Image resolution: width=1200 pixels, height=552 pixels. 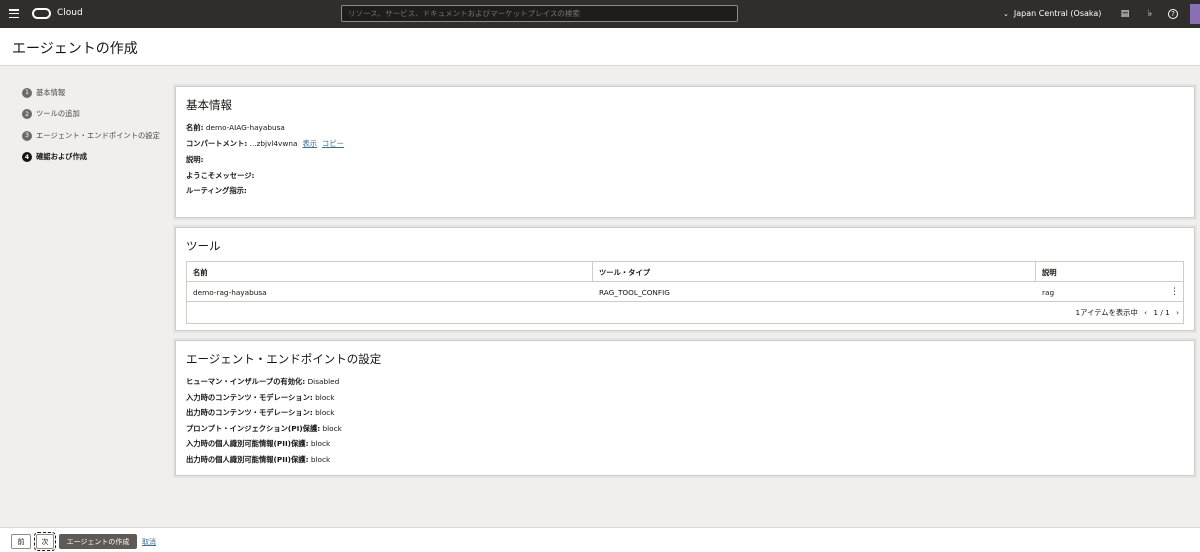 What do you see at coordinates (333, 143) in the screenshot?
I see `copy-link: コピー` at bounding box center [333, 143].